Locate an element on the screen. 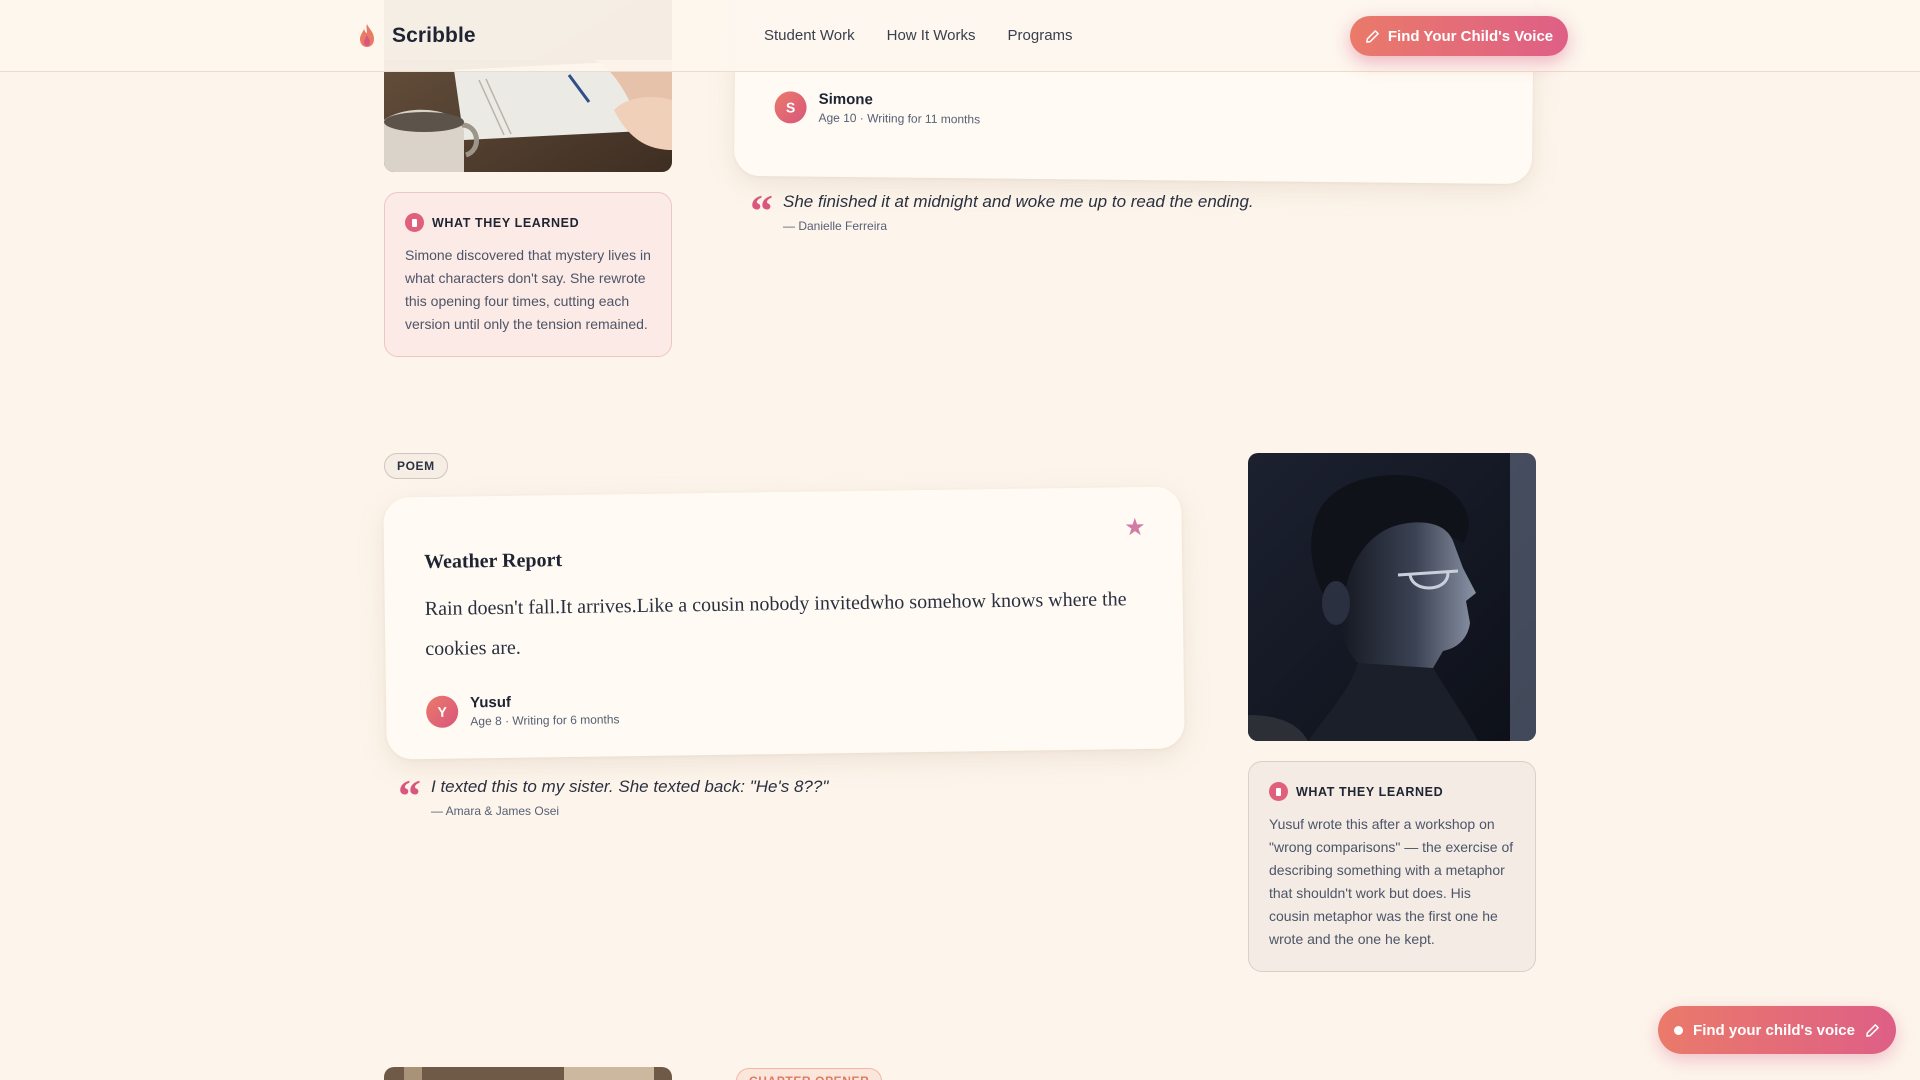 Image resolution: width=1920 pixels, height=1080 pixels. author-block: S Simone Age 10 · Writing for 11 months is located at coordinates (877, 108).